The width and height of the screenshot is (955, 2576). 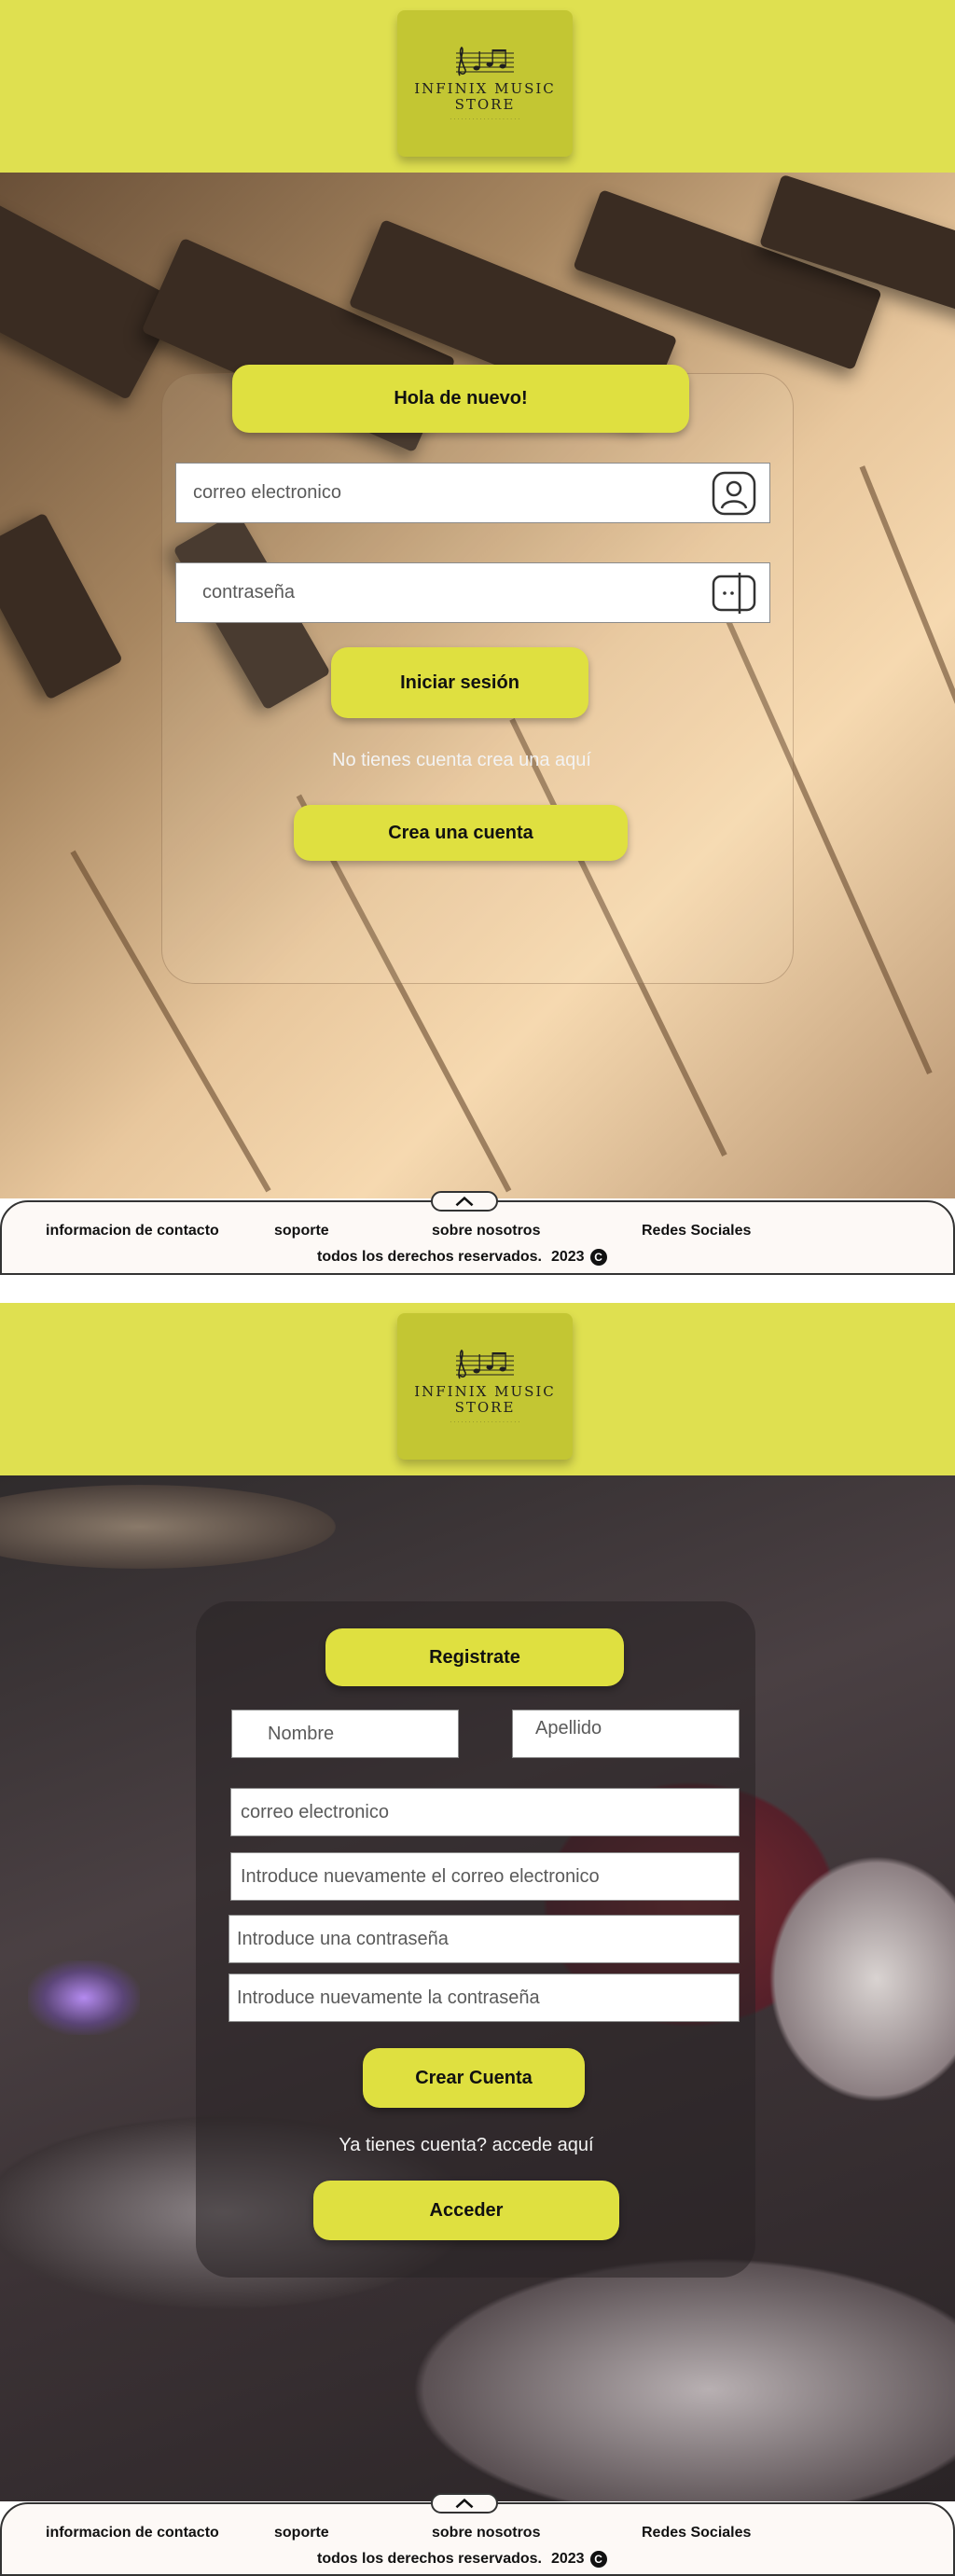 What do you see at coordinates (664, 2370) in the screenshot?
I see `drum-head` at bounding box center [664, 2370].